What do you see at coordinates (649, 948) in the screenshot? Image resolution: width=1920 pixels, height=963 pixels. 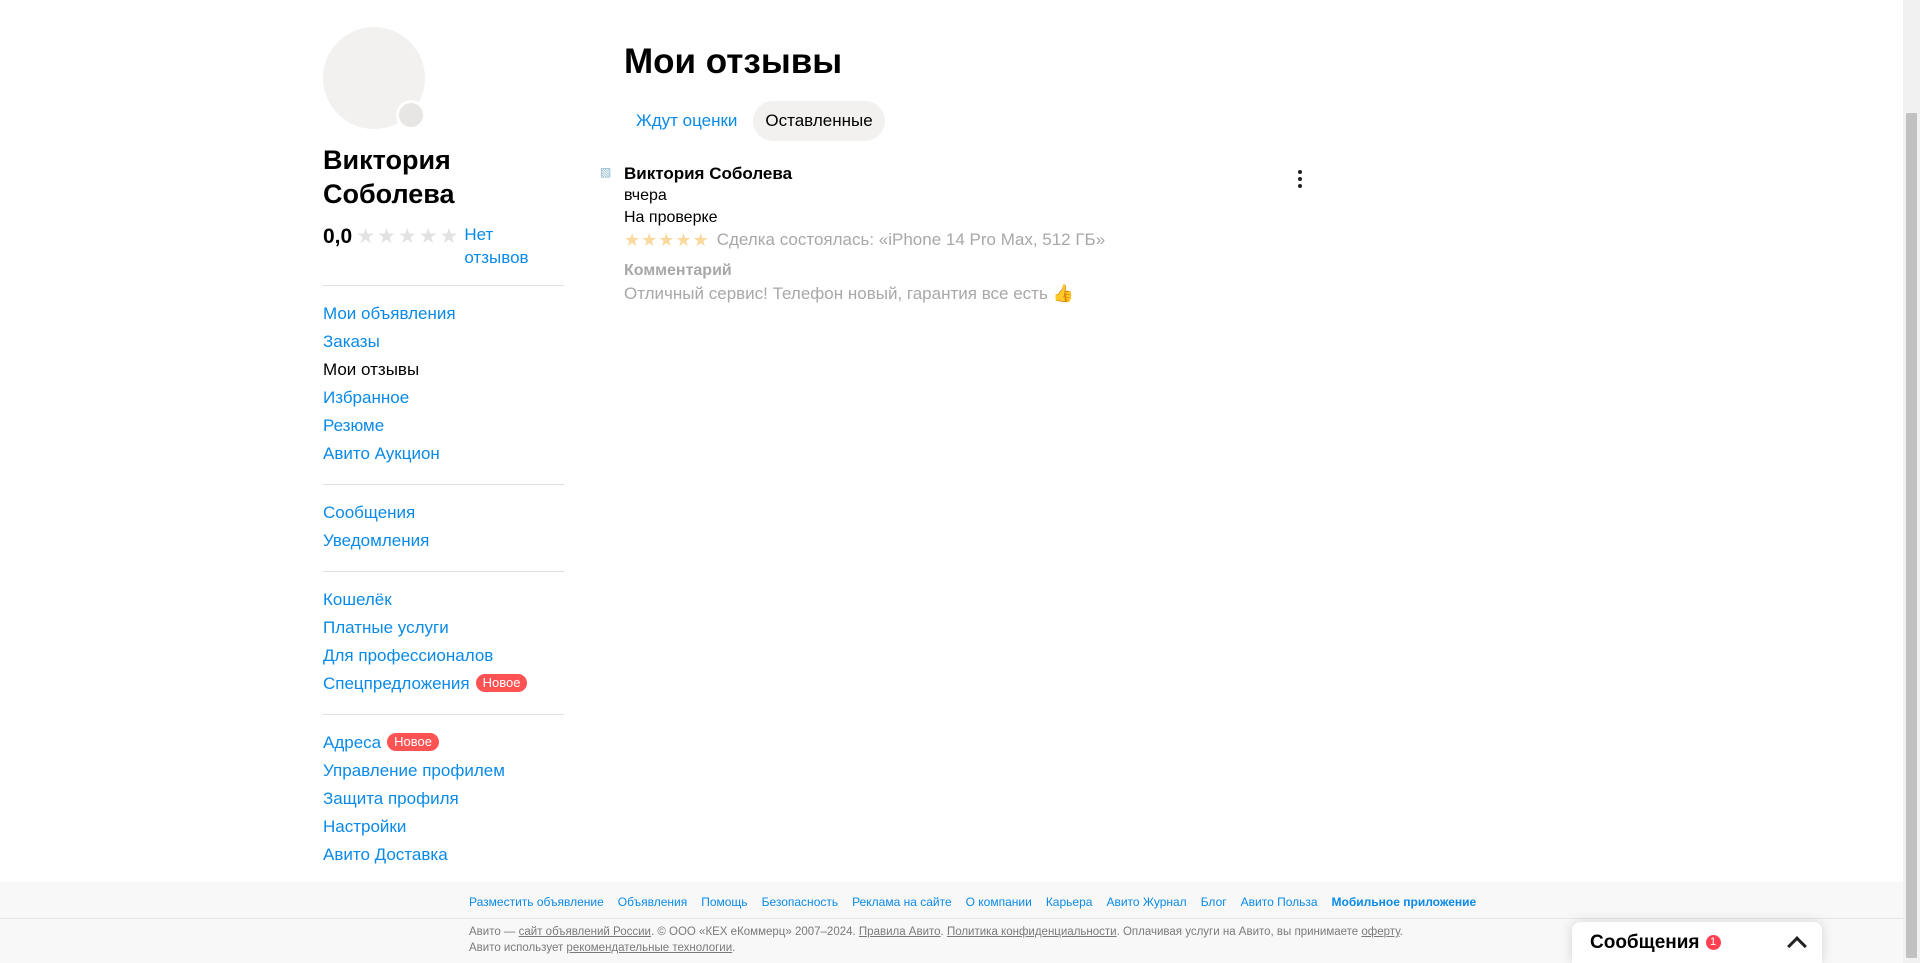 I see `copy-link-recommendations: рекомендательные технологии` at bounding box center [649, 948].